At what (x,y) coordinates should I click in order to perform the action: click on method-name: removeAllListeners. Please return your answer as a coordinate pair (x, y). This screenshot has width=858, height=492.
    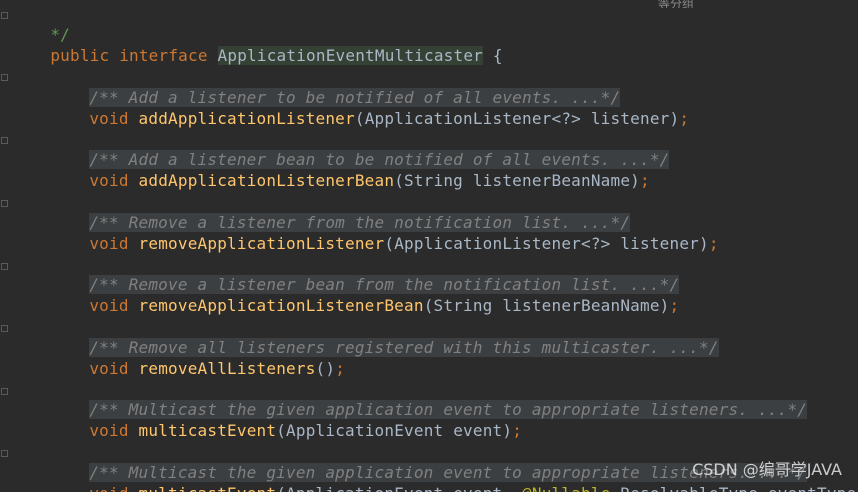
    Looking at the image, I should click on (227, 368).